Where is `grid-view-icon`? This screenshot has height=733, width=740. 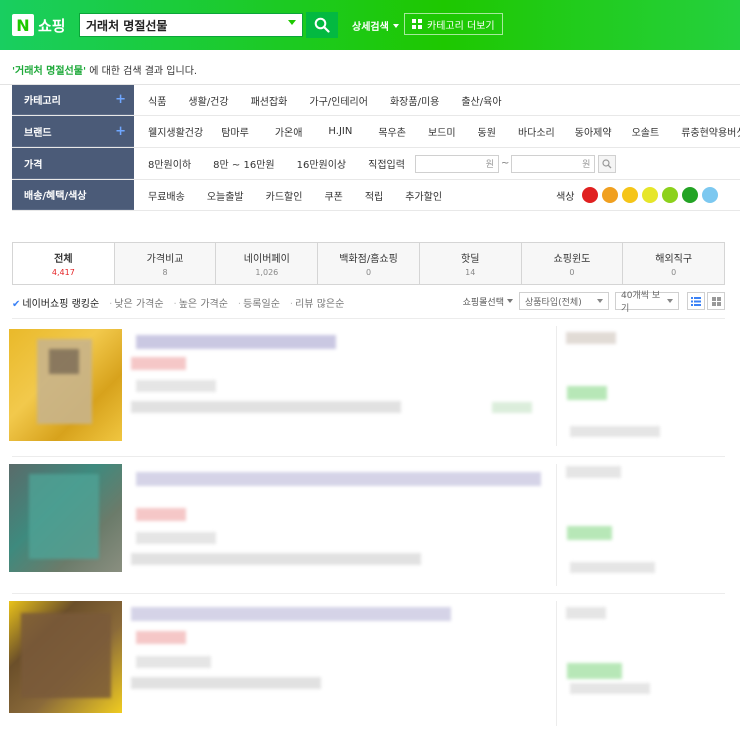
grid-view-icon is located at coordinates (716, 301).